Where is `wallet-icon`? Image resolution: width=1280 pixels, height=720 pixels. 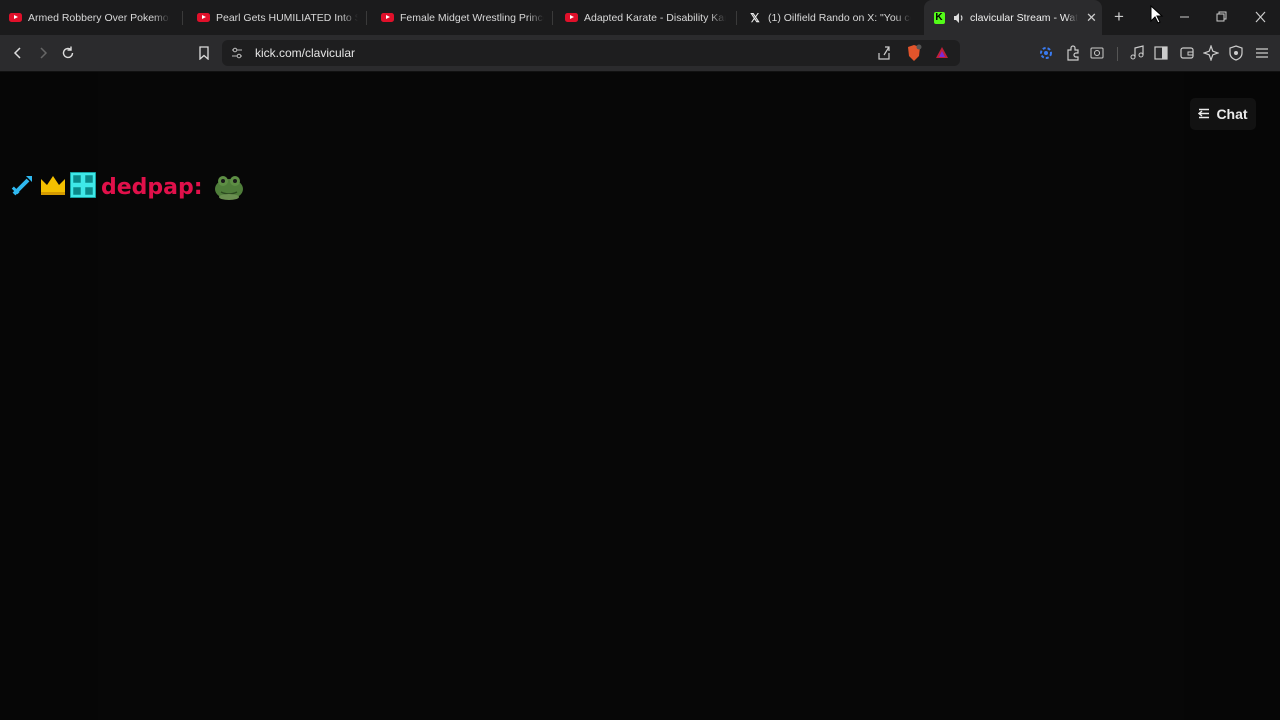 wallet-icon is located at coordinates (1187, 55).